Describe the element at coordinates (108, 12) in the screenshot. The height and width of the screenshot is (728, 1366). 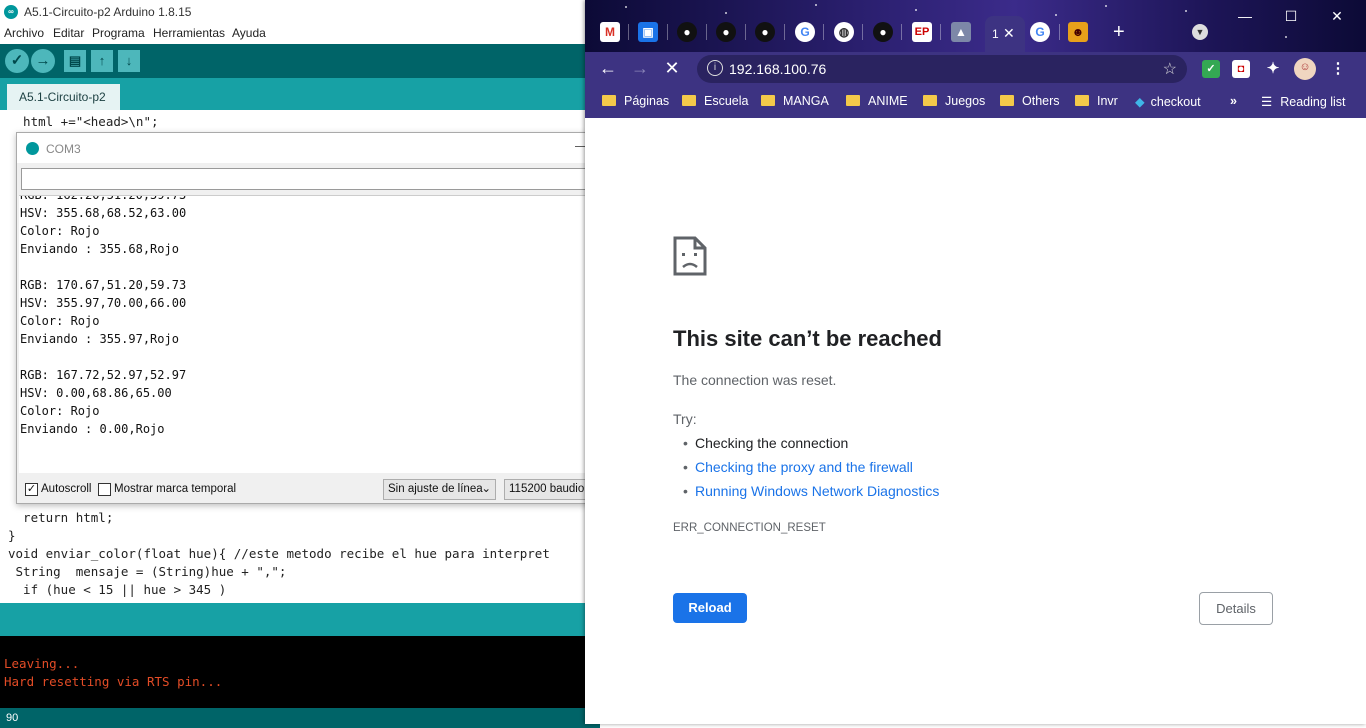
I see `ide-title: A5.1-Circuito-p2 Arduino 1.8.15` at that location.